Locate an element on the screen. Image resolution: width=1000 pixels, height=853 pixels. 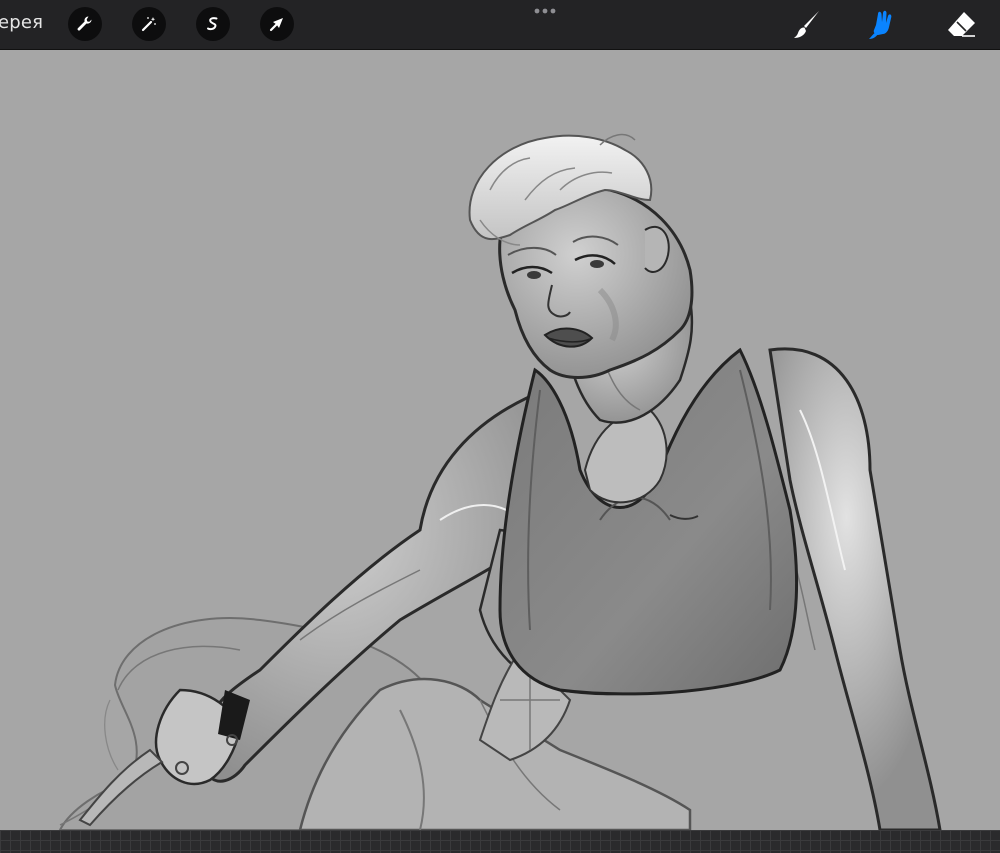
selection-button is located at coordinates (213, 24).